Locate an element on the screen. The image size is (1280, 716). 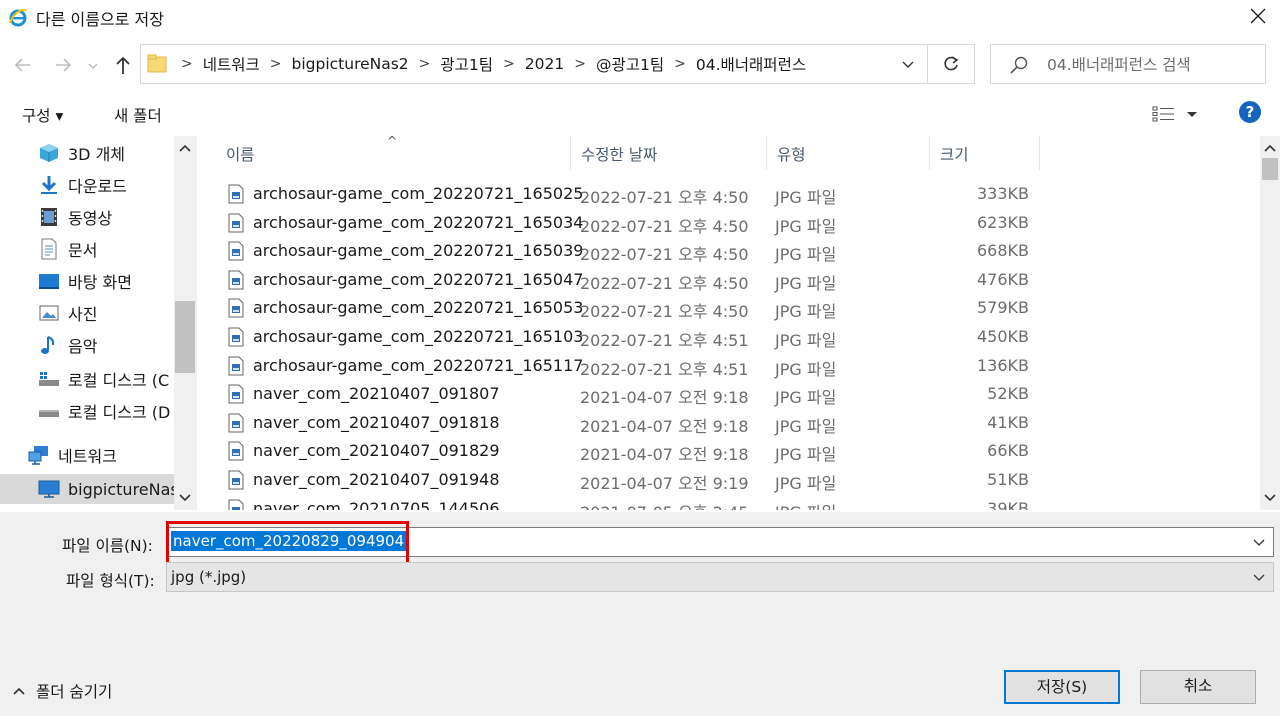
file-name: naver_com_20210407_091948 is located at coordinates (376, 479).